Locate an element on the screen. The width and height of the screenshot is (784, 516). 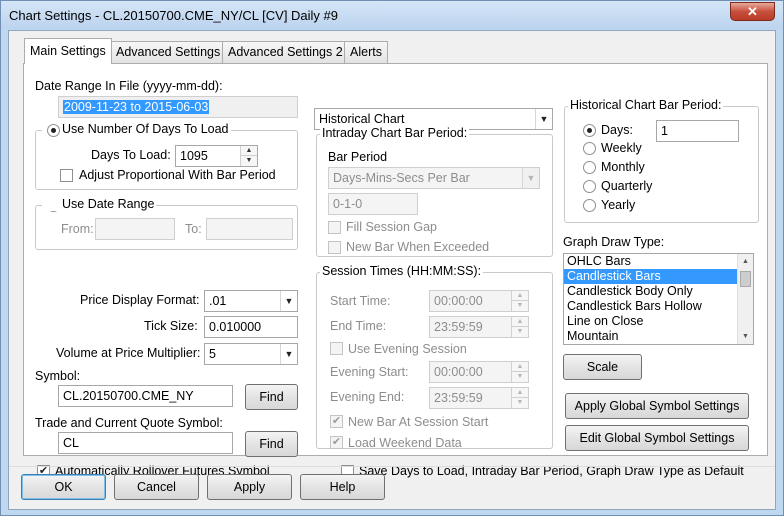
tick-size-value: 0.010000 is located at coordinates (235, 327).